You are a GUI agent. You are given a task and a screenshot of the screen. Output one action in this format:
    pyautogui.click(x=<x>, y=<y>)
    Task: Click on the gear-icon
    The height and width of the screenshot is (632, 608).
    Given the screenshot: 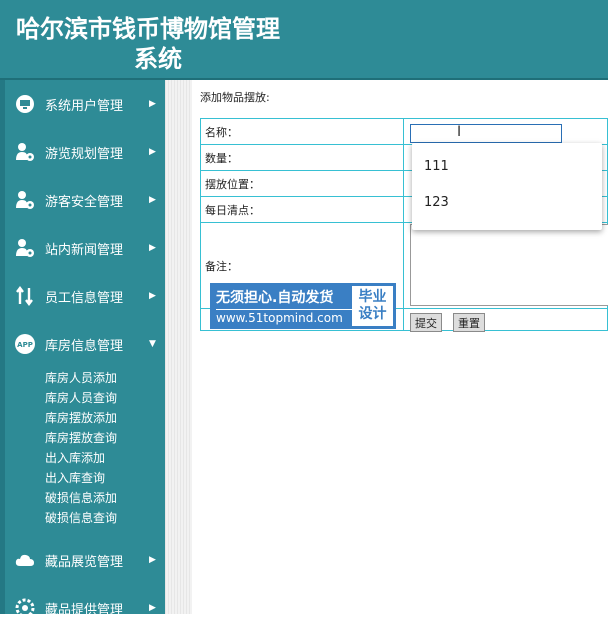 What is the action you would take?
    pyautogui.click(x=25, y=608)
    